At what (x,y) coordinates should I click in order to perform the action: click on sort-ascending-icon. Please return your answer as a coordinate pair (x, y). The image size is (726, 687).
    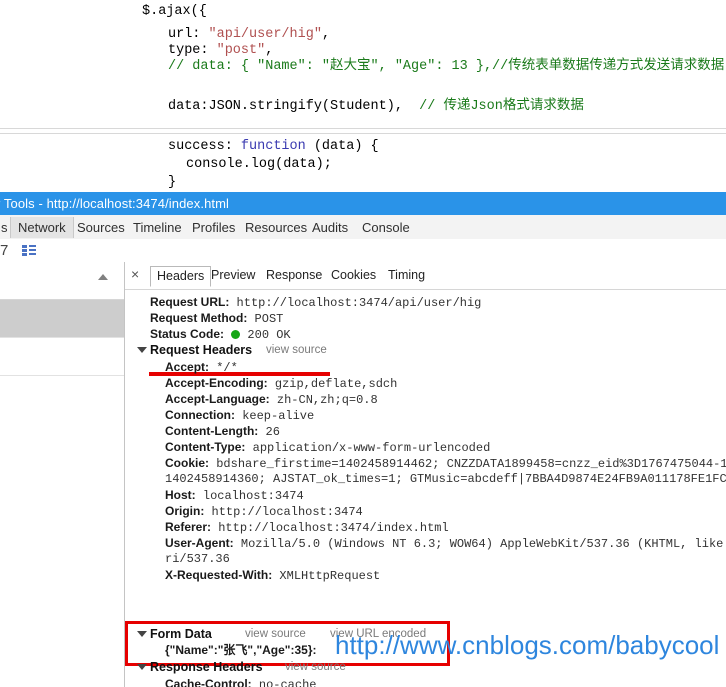
    Looking at the image, I should click on (103, 277).